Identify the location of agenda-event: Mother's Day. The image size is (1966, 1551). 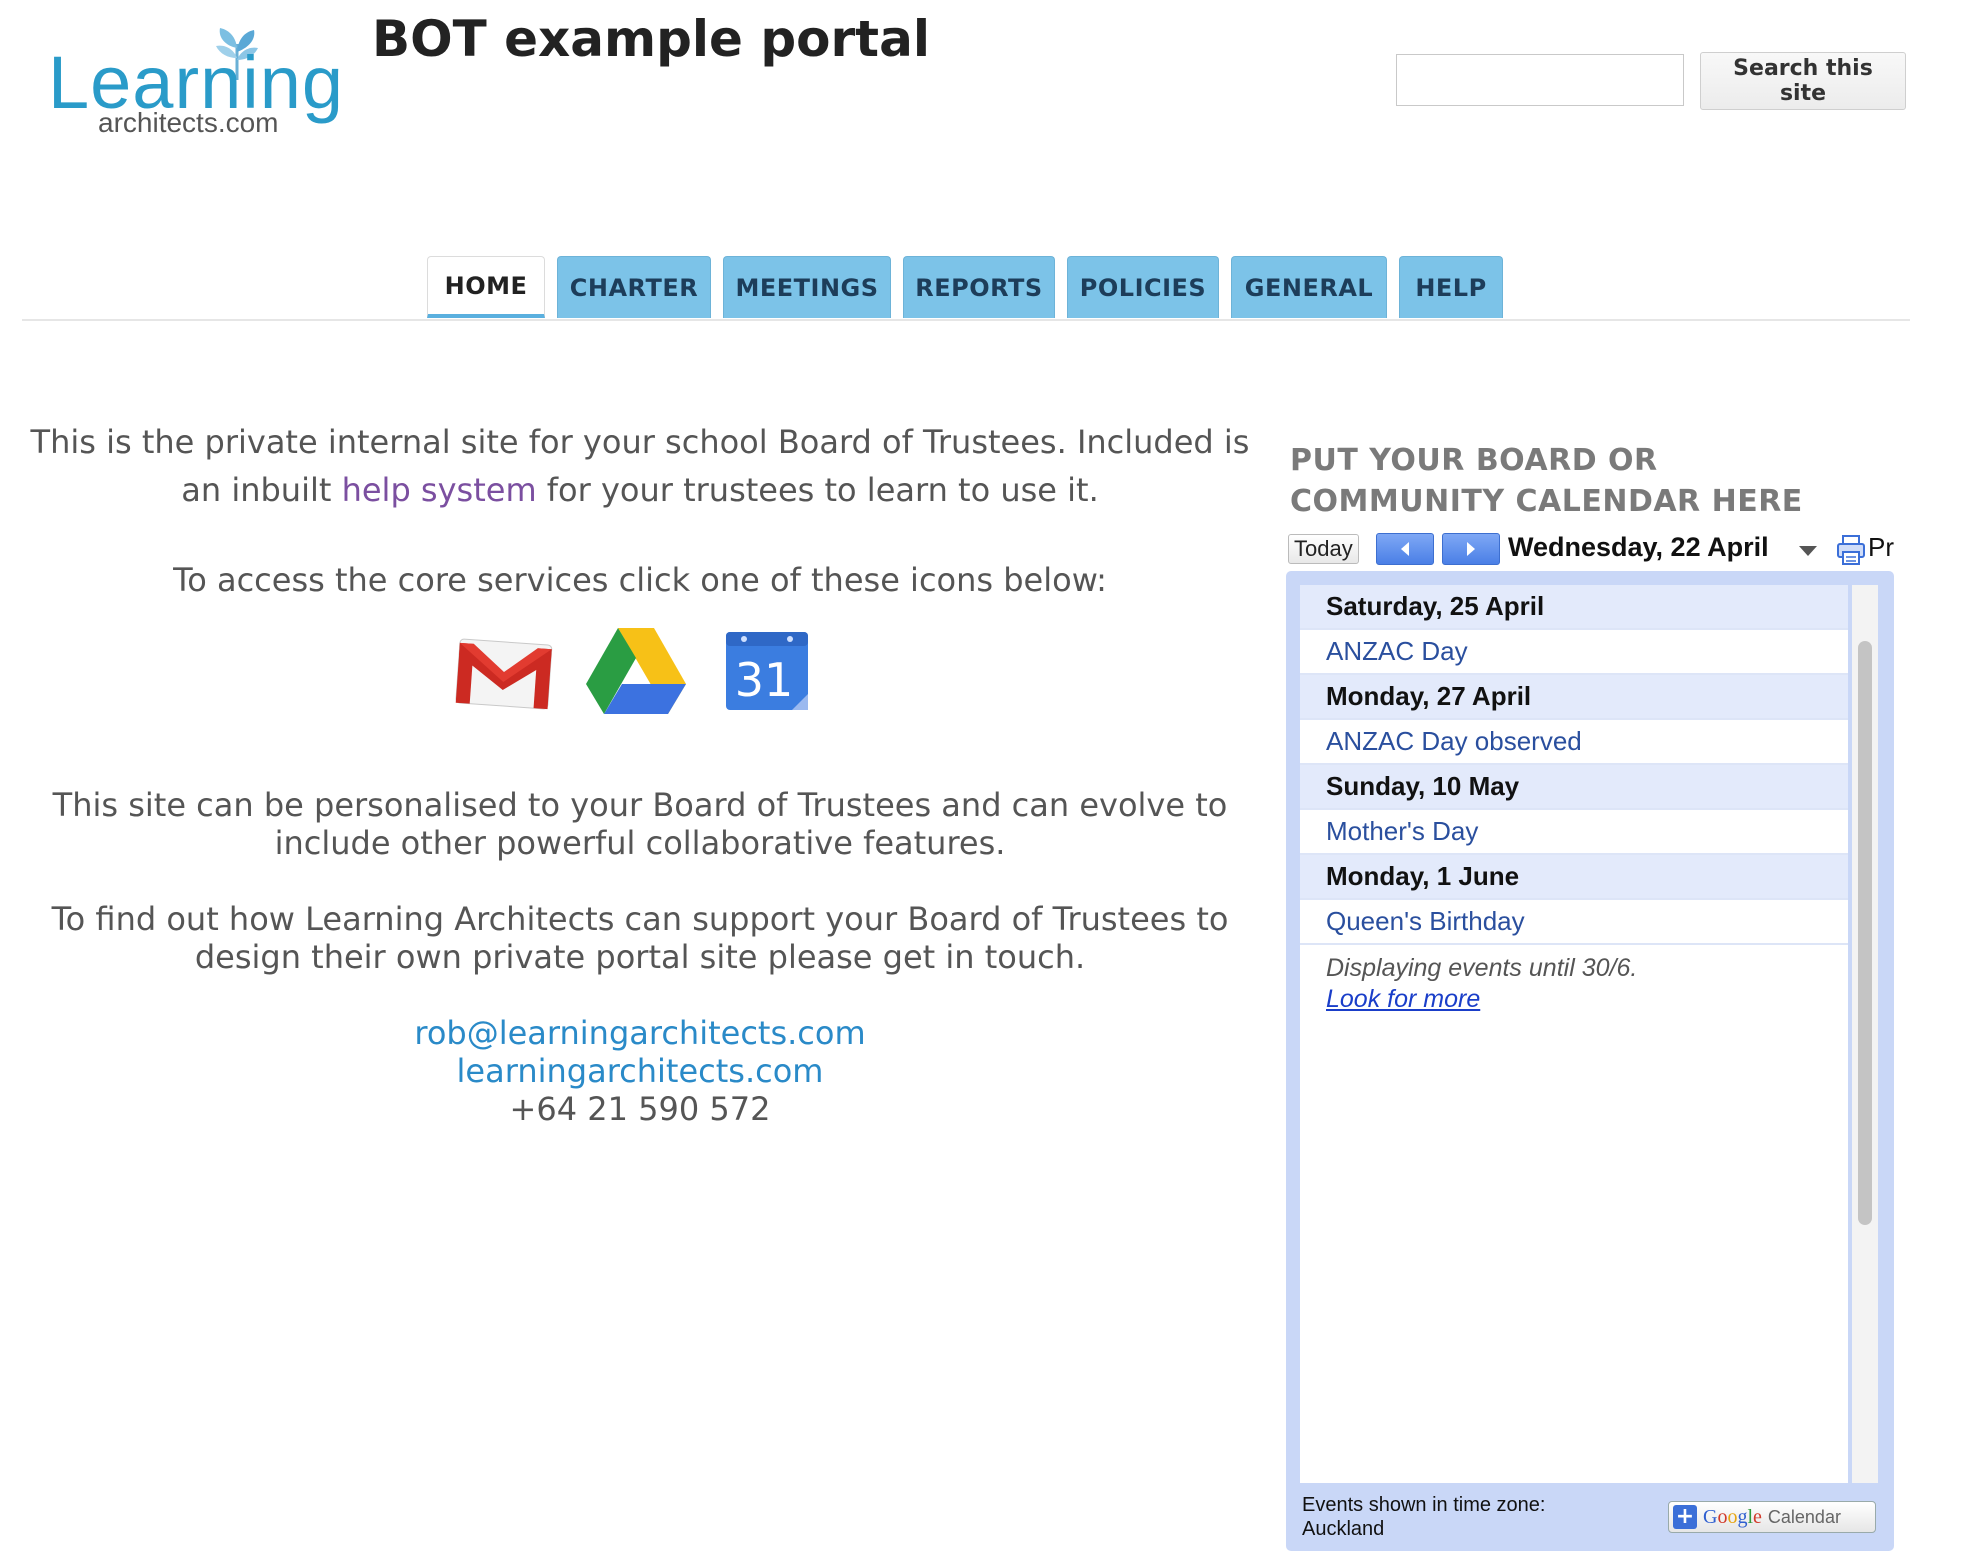
(1574, 832).